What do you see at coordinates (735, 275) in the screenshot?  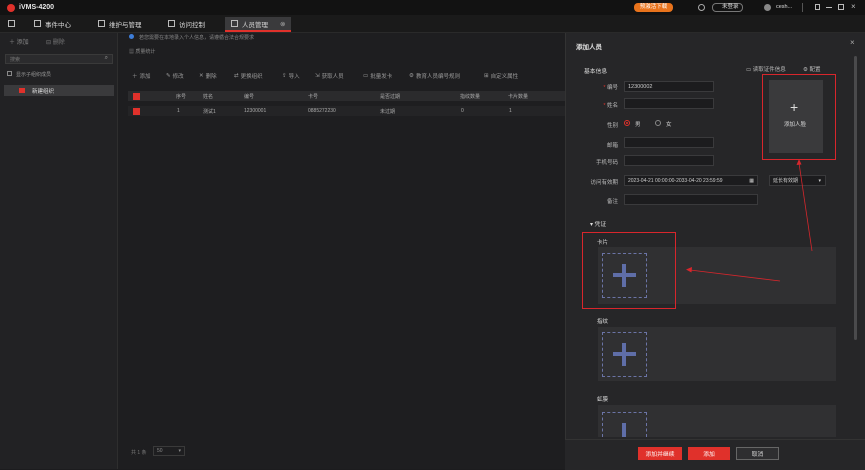 I see `arrow-to-card` at bounding box center [735, 275].